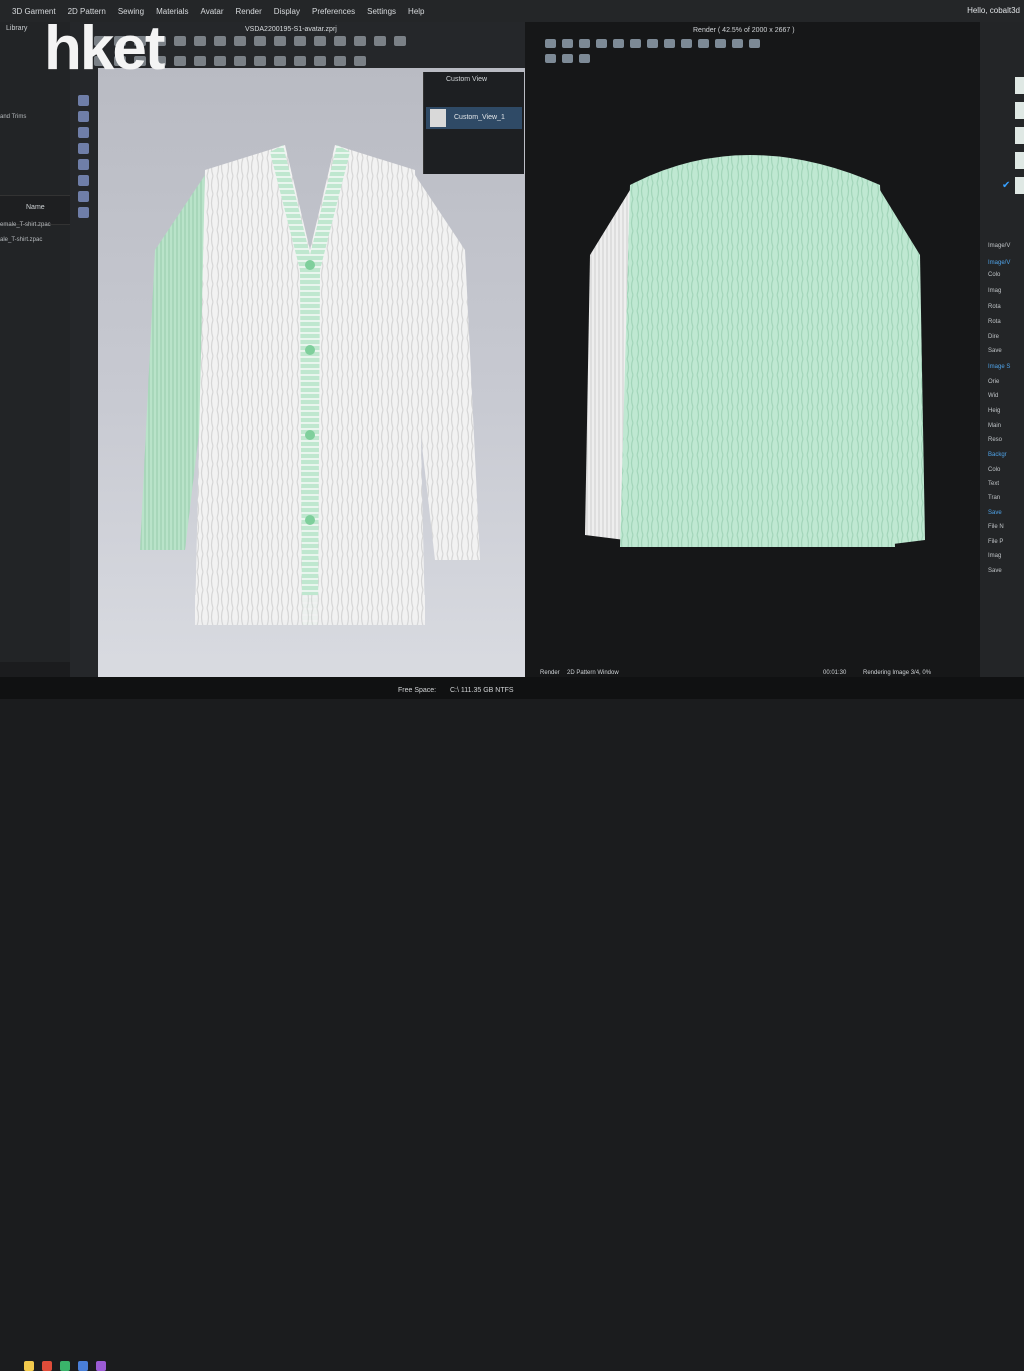  What do you see at coordinates (993, 337) in the screenshot?
I see `property-label: Dire` at bounding box center [993, 337].